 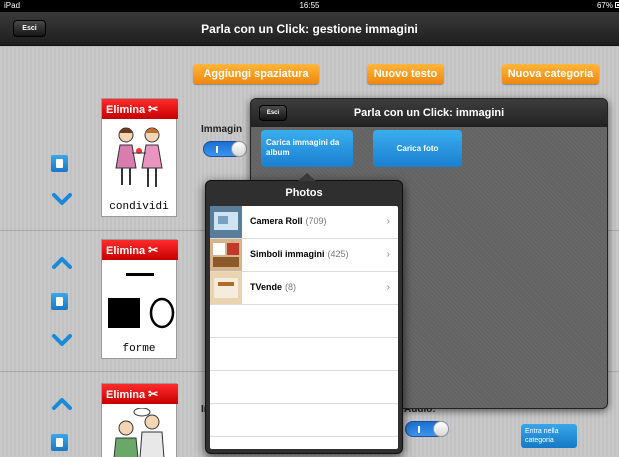 What do you see at coordinates (549, 436) in the screenshot?
I see `enter-category-button: Entra nella categoria` at bounding box center [549, 436].